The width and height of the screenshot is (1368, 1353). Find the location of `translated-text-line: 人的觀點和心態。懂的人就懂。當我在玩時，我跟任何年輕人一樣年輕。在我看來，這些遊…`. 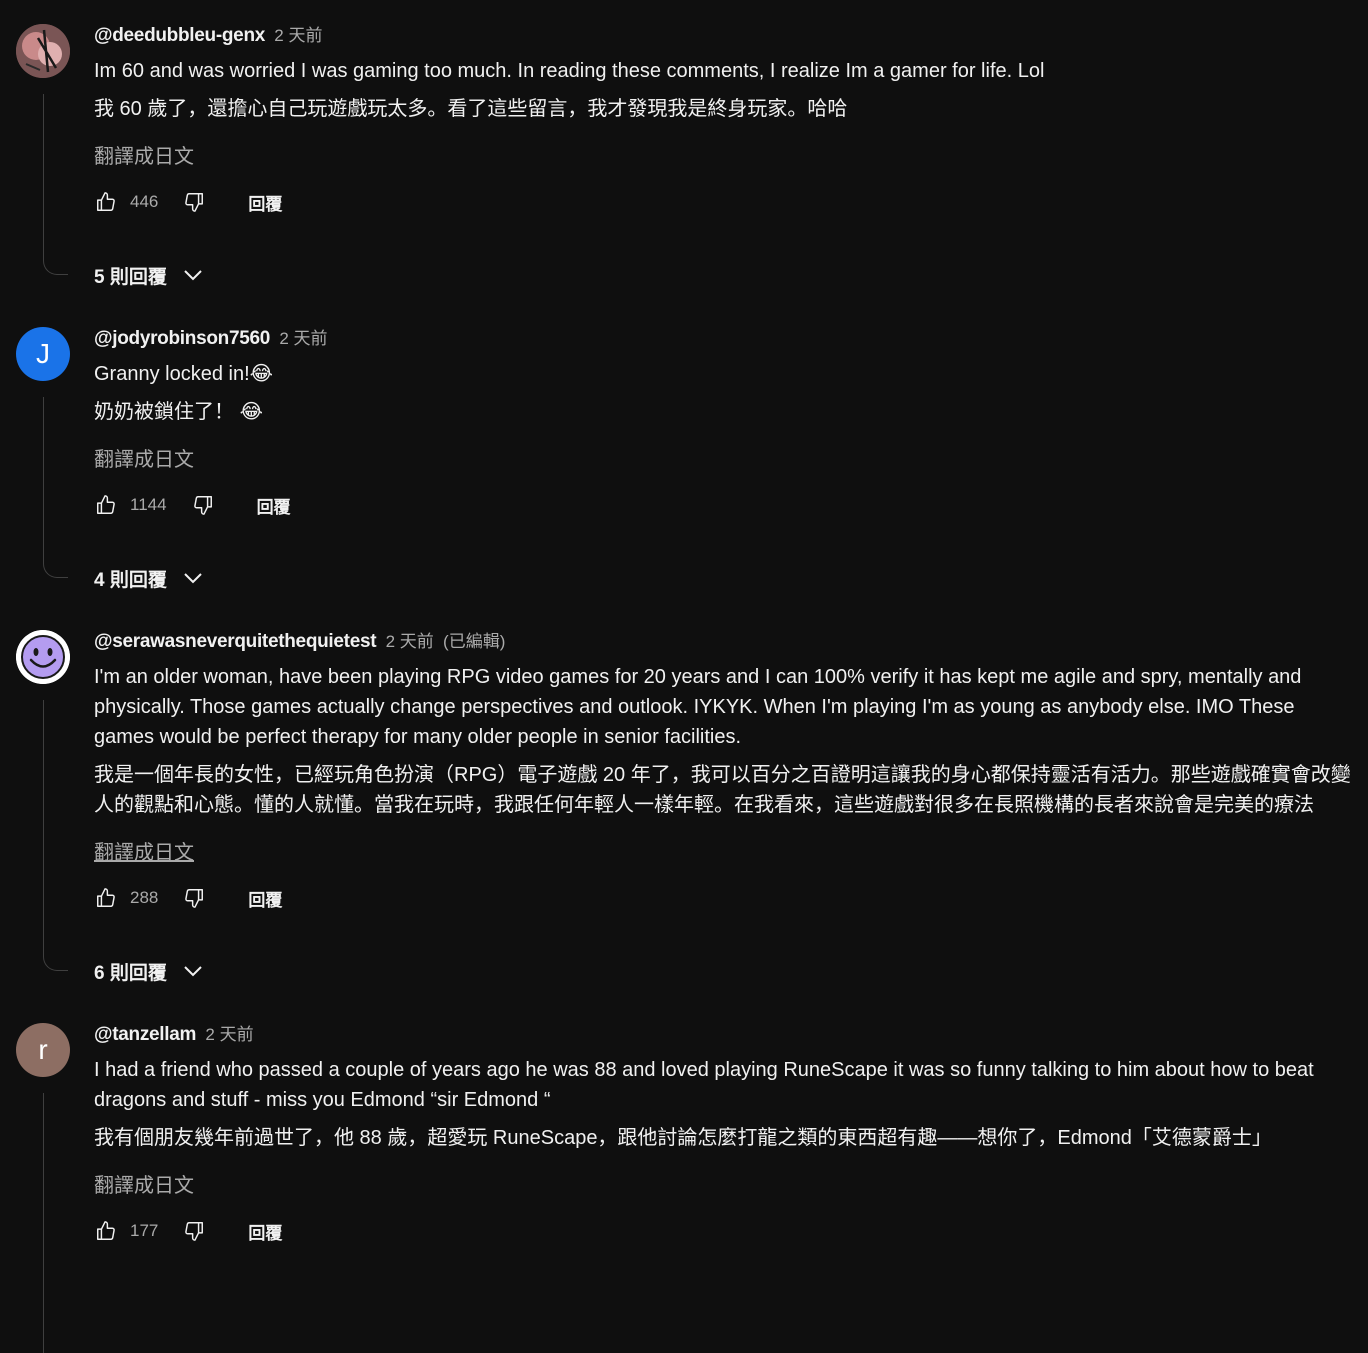

translated-text-line: 人的觀點和心態。懂的人就懂。當我在玩時，我跟任何年輕人一樣年輕。在我看來，這些遊… is located at coordinates (704, 805).